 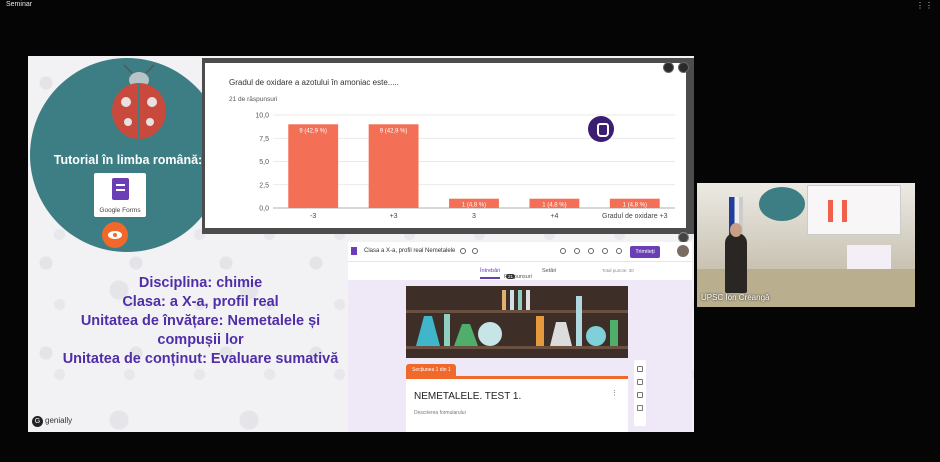 I want to click on add-title-icon, so click(x=640, y=395).